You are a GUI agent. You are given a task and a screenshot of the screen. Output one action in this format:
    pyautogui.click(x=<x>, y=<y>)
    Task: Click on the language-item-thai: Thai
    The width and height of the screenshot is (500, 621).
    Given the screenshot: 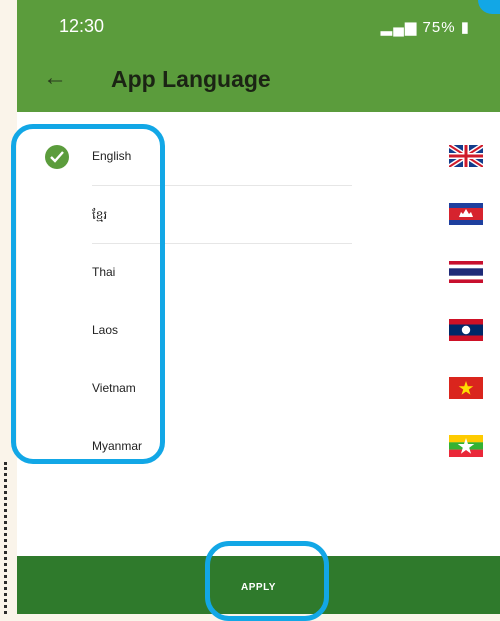 What is the action you would take?
    pyautogui.click(x=258, y=273)
    